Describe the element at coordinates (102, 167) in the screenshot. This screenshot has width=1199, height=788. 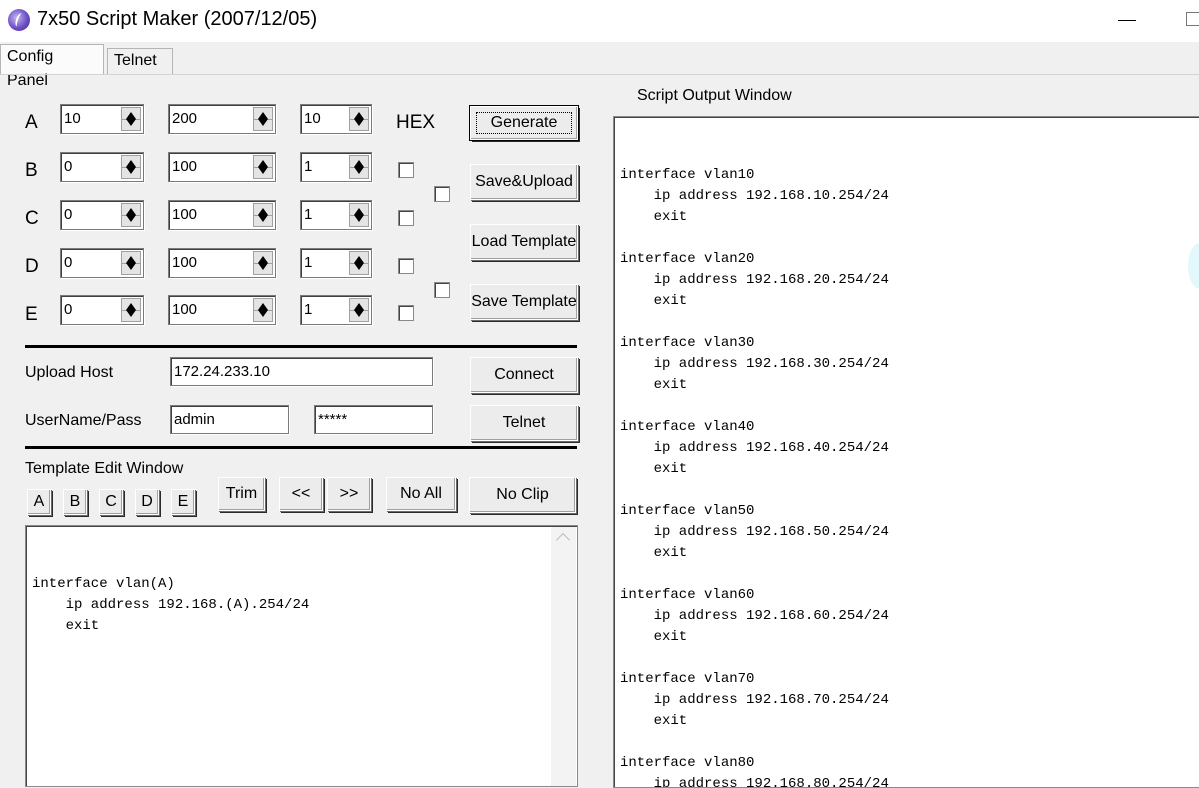
I see `b-start-spinner: 0` at that location.